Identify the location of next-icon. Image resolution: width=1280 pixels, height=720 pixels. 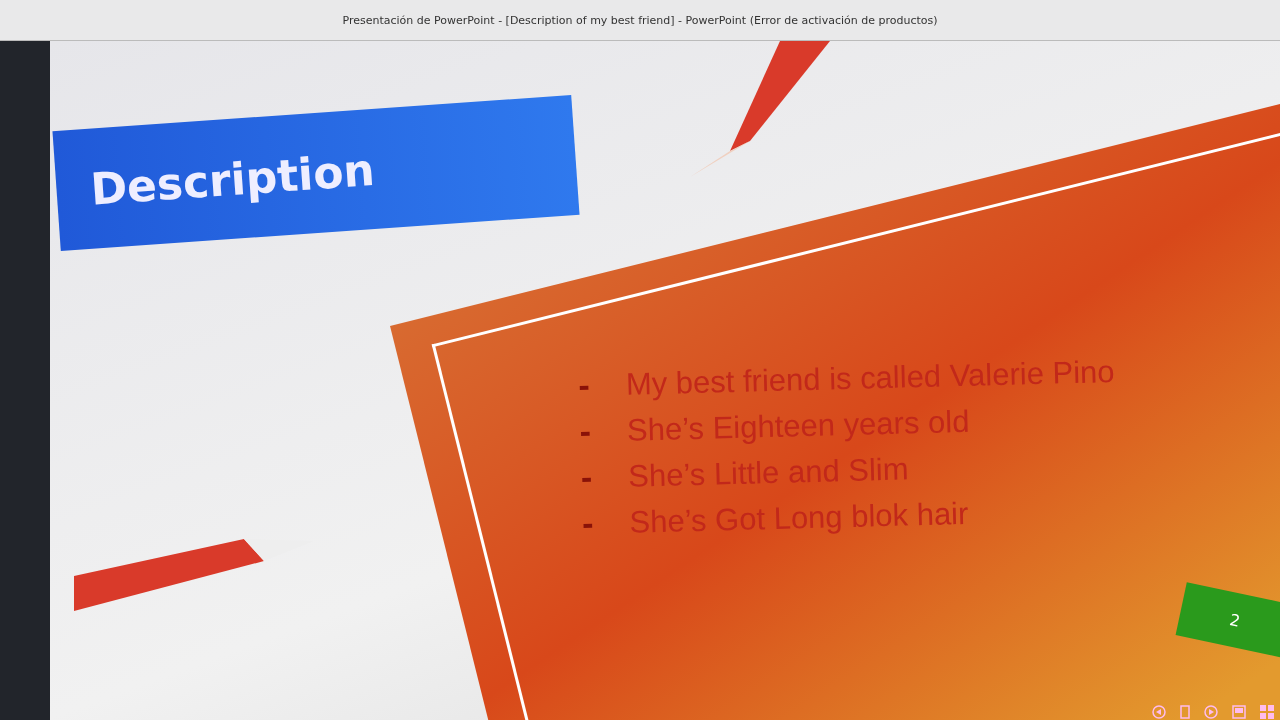
(1211, 712).